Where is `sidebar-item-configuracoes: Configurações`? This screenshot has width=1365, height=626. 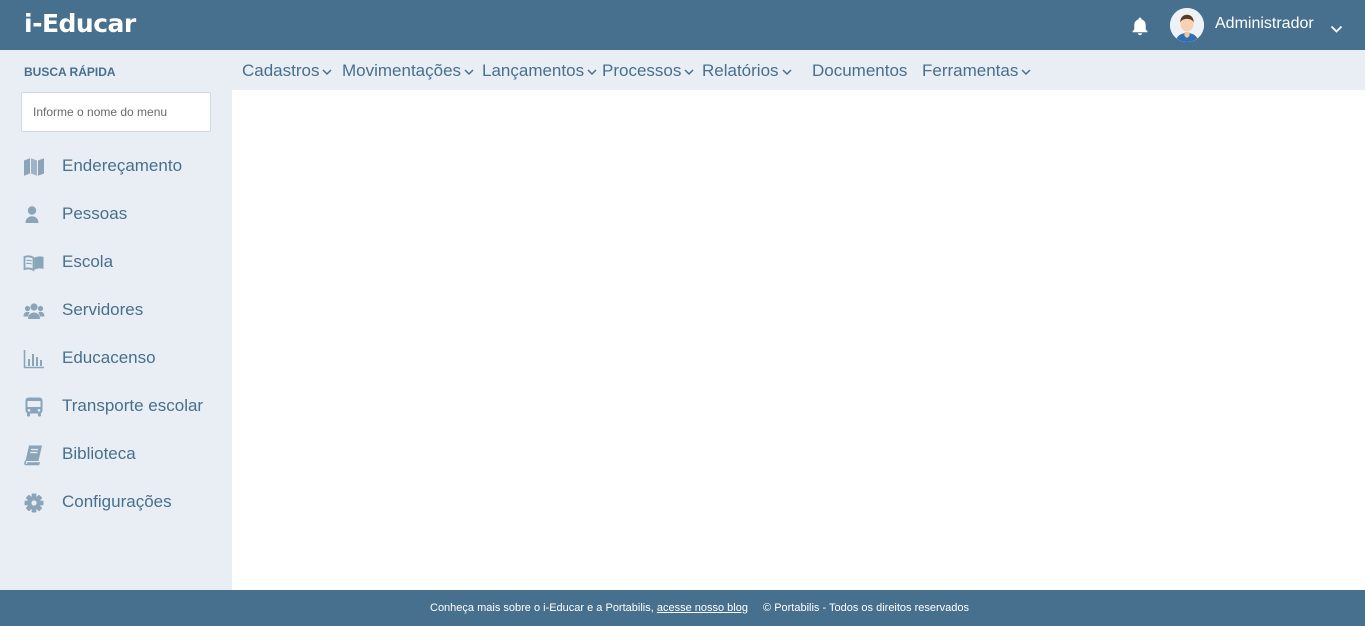
sidebar-item-configuracoes: Configurações is located at coordinates (116, 503).